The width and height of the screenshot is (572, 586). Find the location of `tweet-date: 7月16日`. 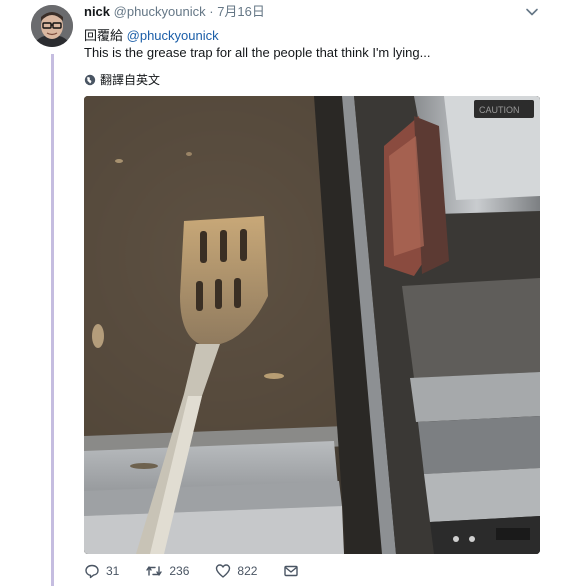

tweet-date: 7月16日 is located at coordinates (241, 11).